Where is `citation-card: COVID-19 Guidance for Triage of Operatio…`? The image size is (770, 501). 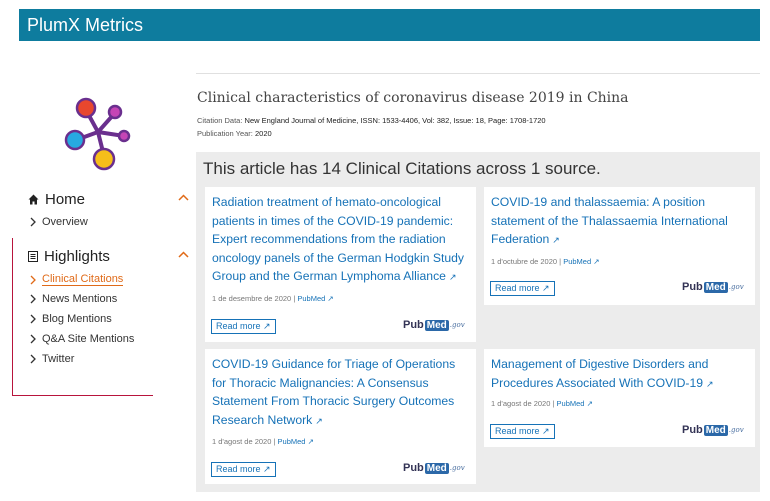
citation-card: COVID-19 Guidance for Triage of Operatio… is located at coordinates (340, 416).